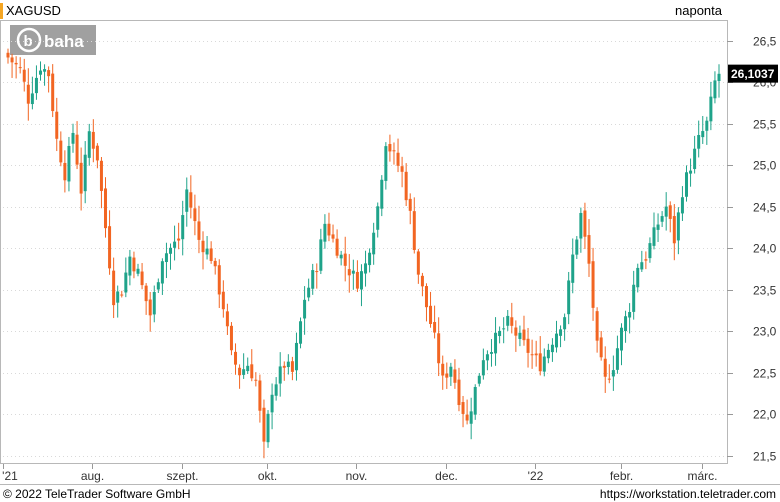 This screenshot has width=780, height=502. What do you see at coordinates (688, 494) in the screenshot?
I see `source-url: https://workstation.teletrader.com` at bounding box center [688, 494].